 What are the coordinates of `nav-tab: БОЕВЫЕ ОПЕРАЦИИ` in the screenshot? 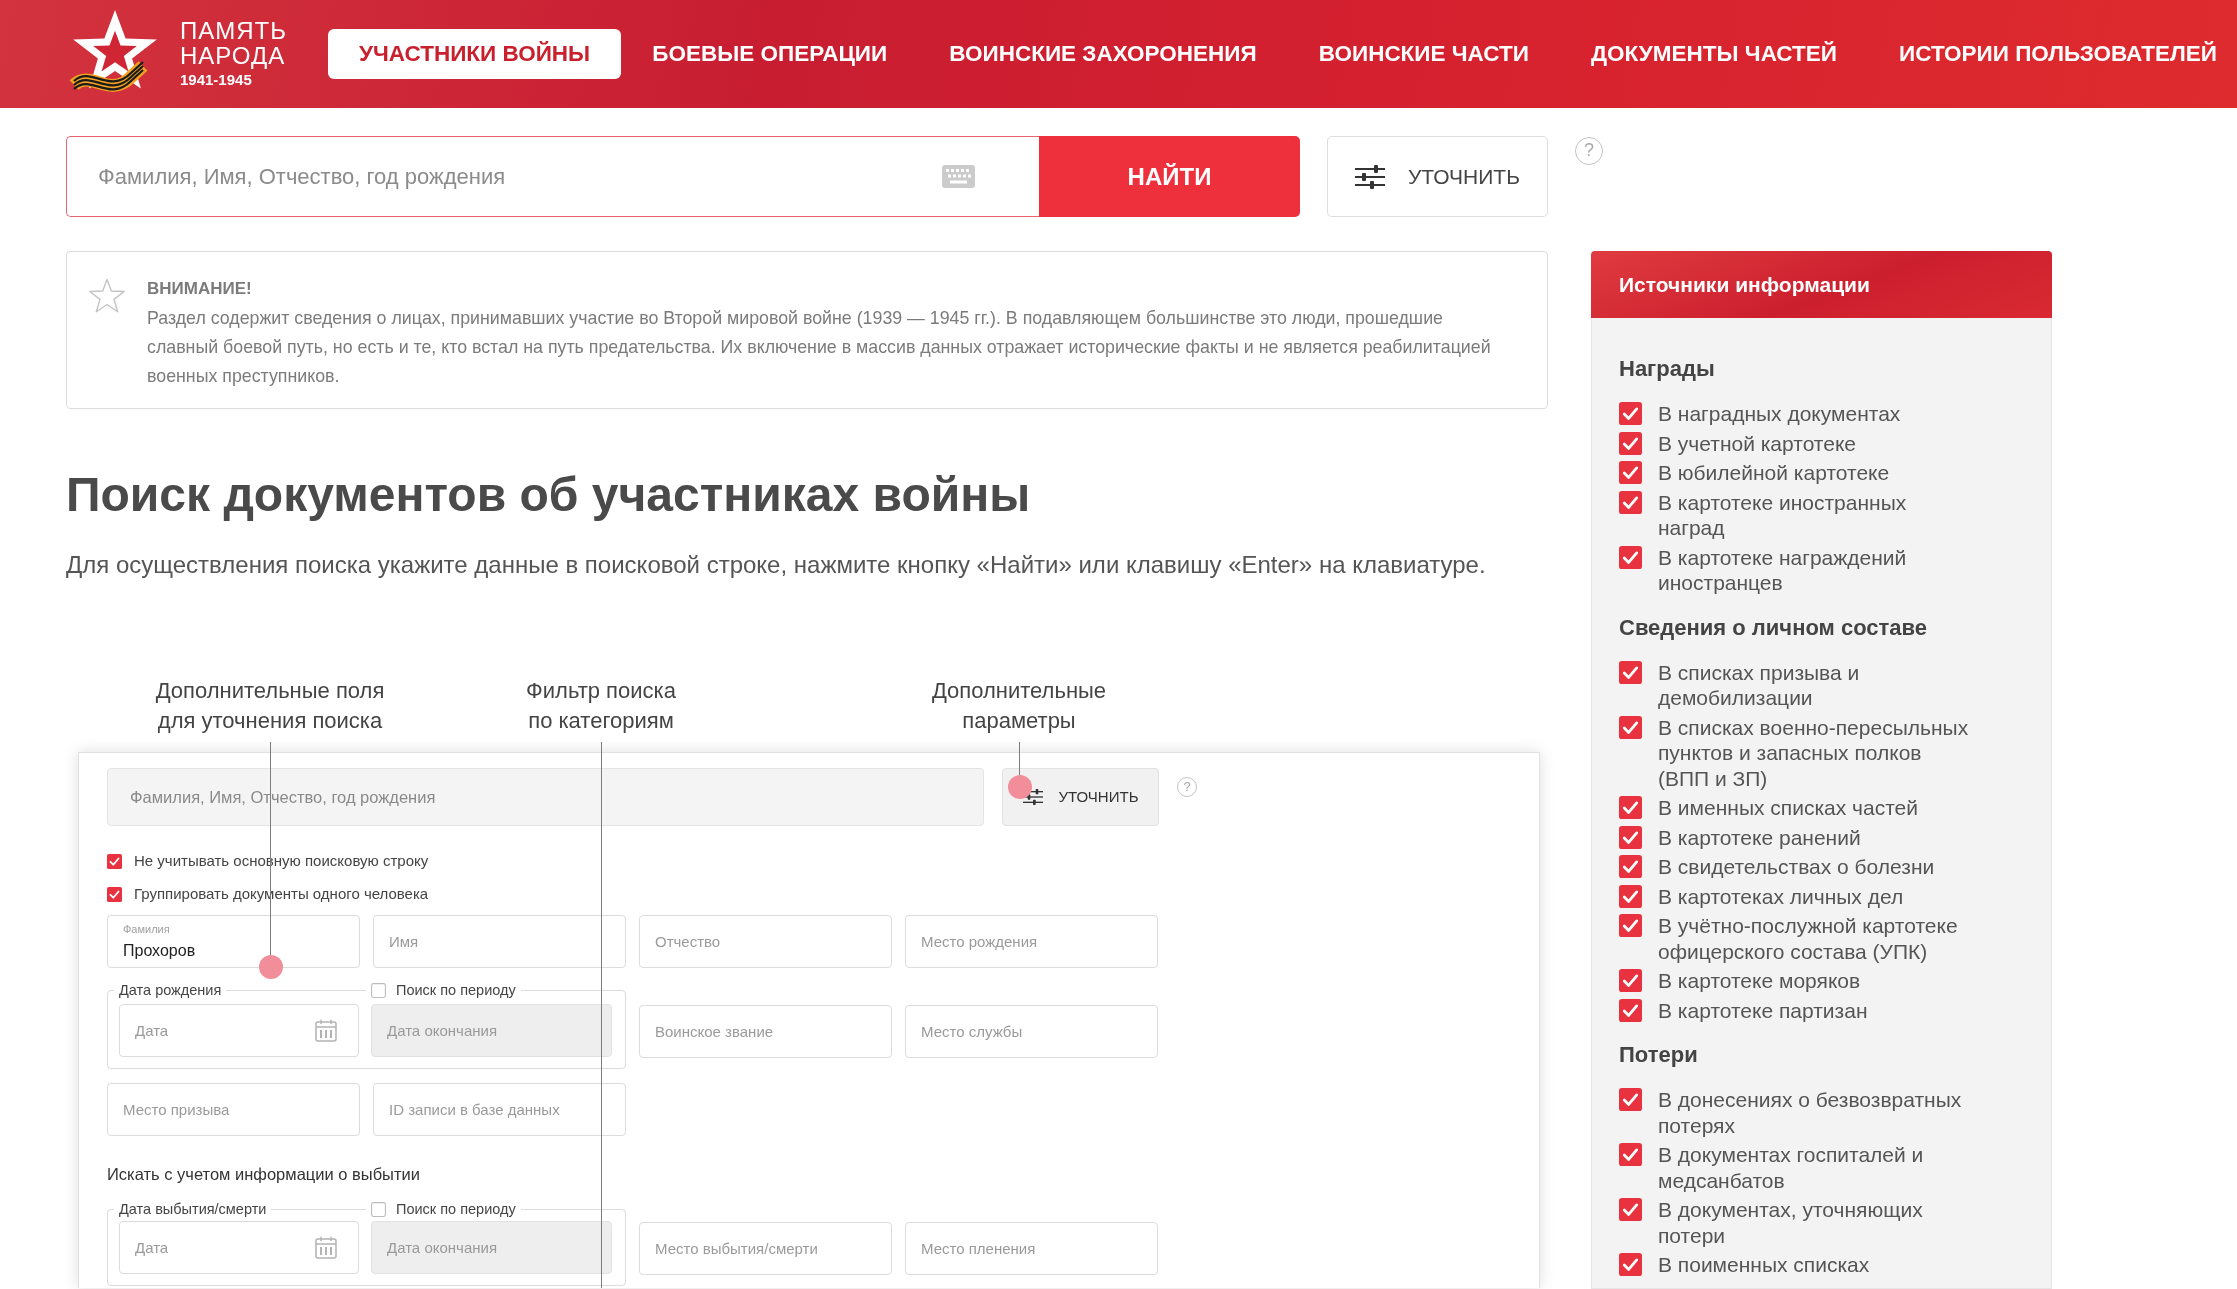 It's located at (770, 54).